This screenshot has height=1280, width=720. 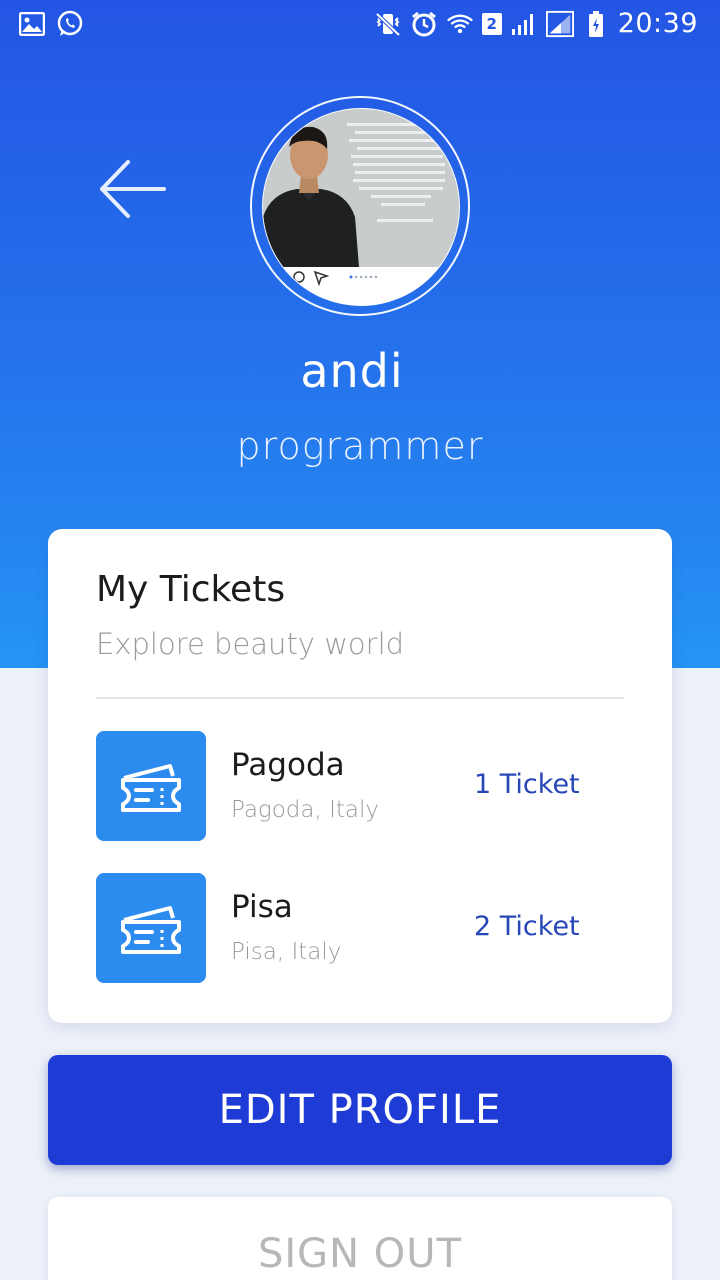 I want to click on alarm-icon, so click(x=424, y=24).